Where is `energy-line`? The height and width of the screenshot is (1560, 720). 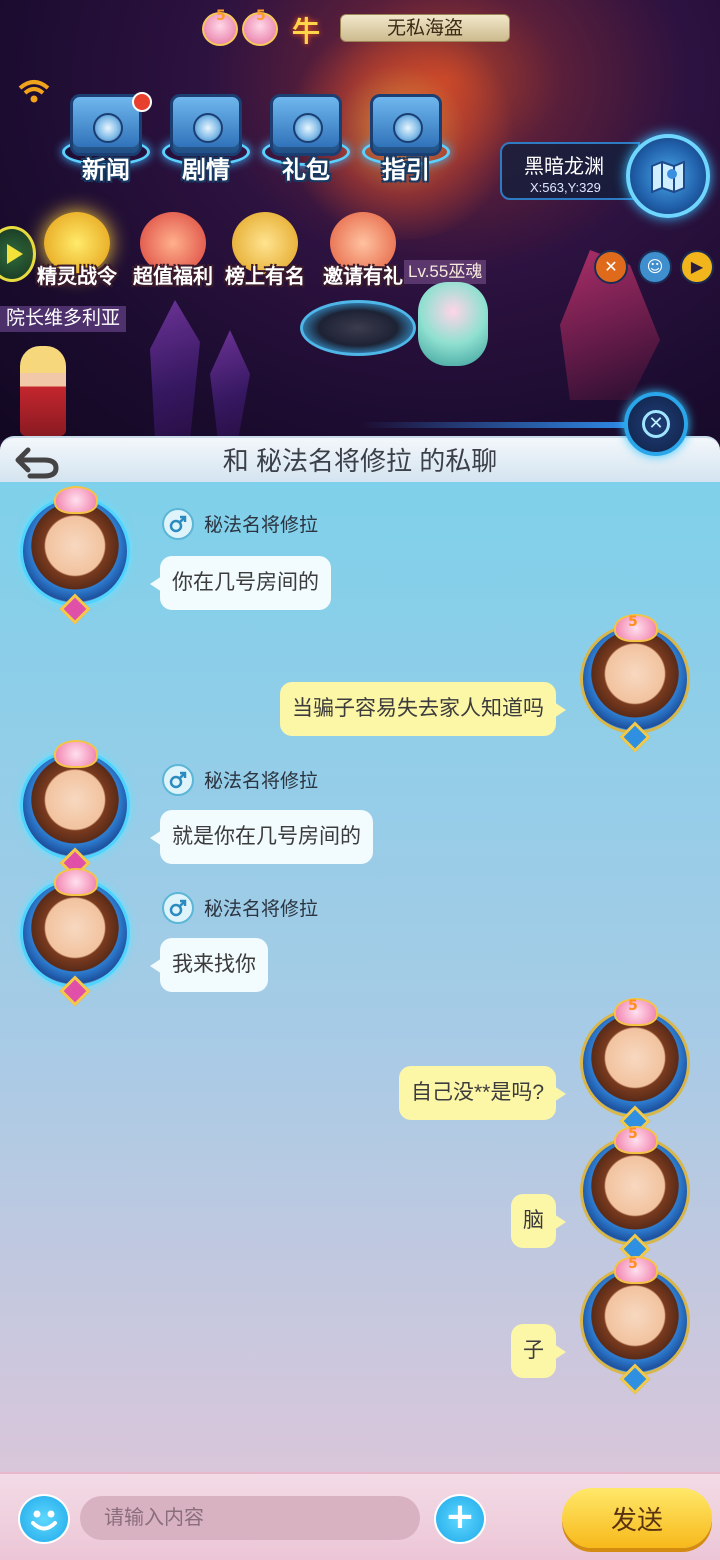
energy-line is located at coordinates (500, 425).